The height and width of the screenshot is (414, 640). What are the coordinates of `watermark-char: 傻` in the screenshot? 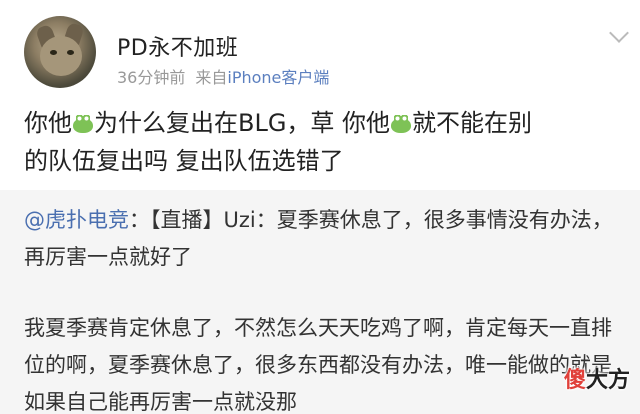 It's located at (574, 380).